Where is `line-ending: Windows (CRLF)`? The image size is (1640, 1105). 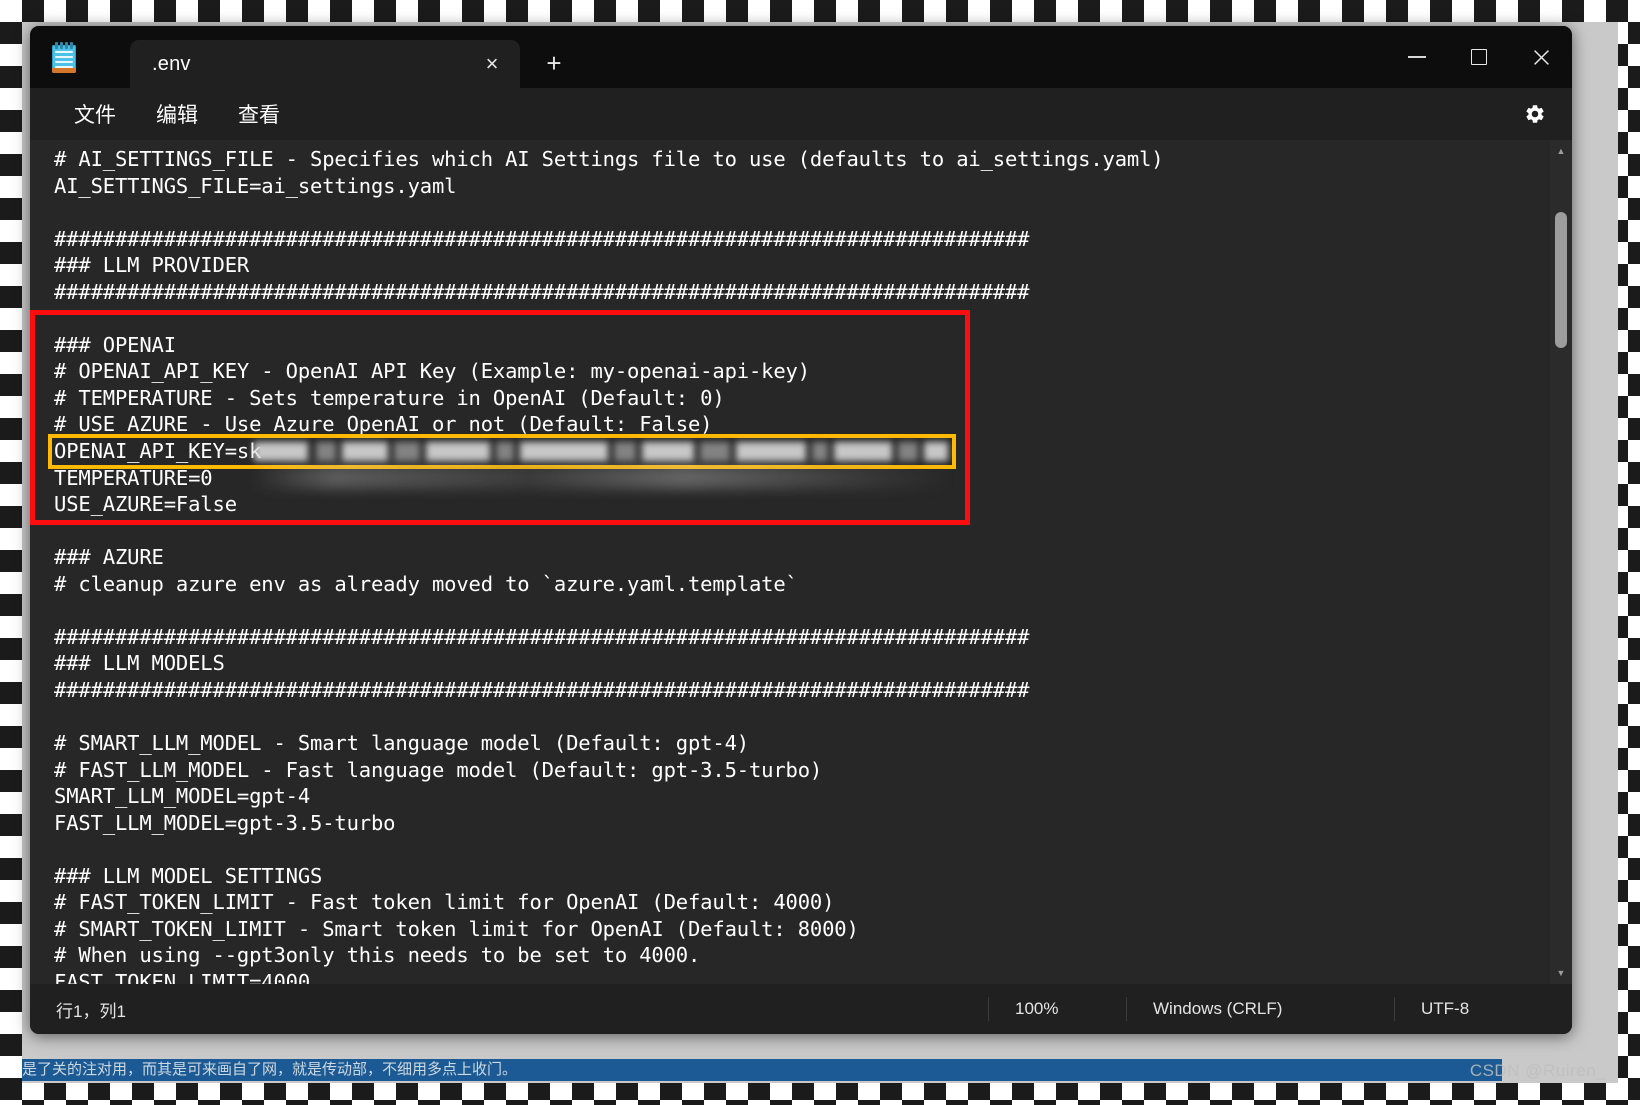 line-ending: Windows (CRLF) is located at coordinates (1260, 1009).